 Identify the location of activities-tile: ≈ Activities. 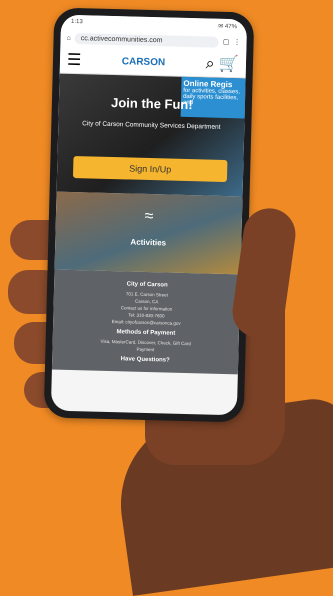
(148, 233).